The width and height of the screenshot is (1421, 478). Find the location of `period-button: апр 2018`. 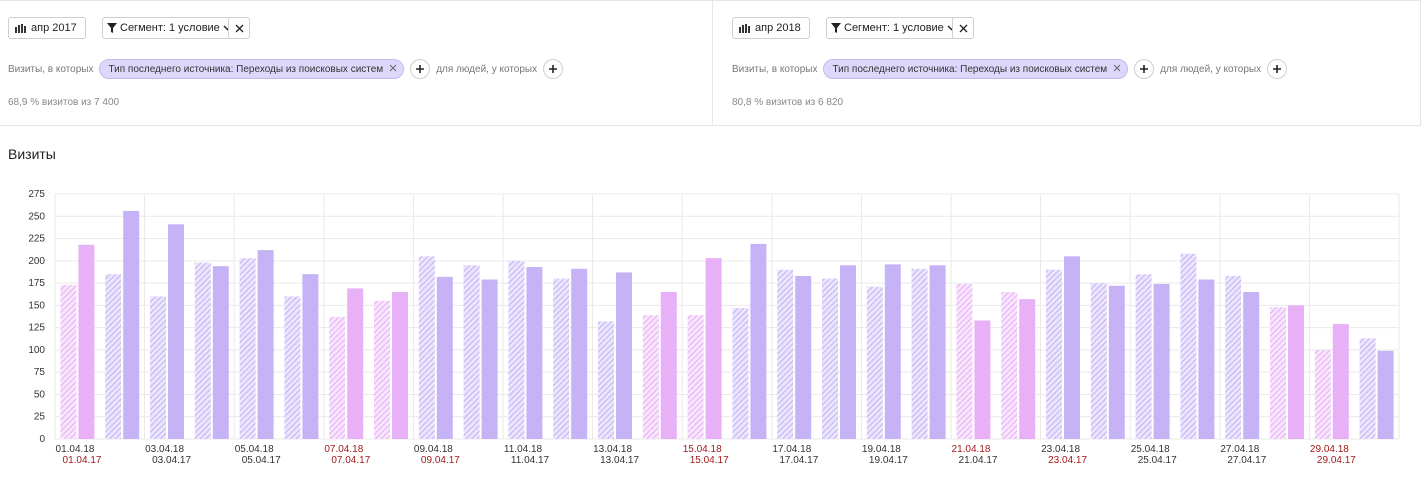

period-button: апр 2018 is located at coordinates (771, 28).